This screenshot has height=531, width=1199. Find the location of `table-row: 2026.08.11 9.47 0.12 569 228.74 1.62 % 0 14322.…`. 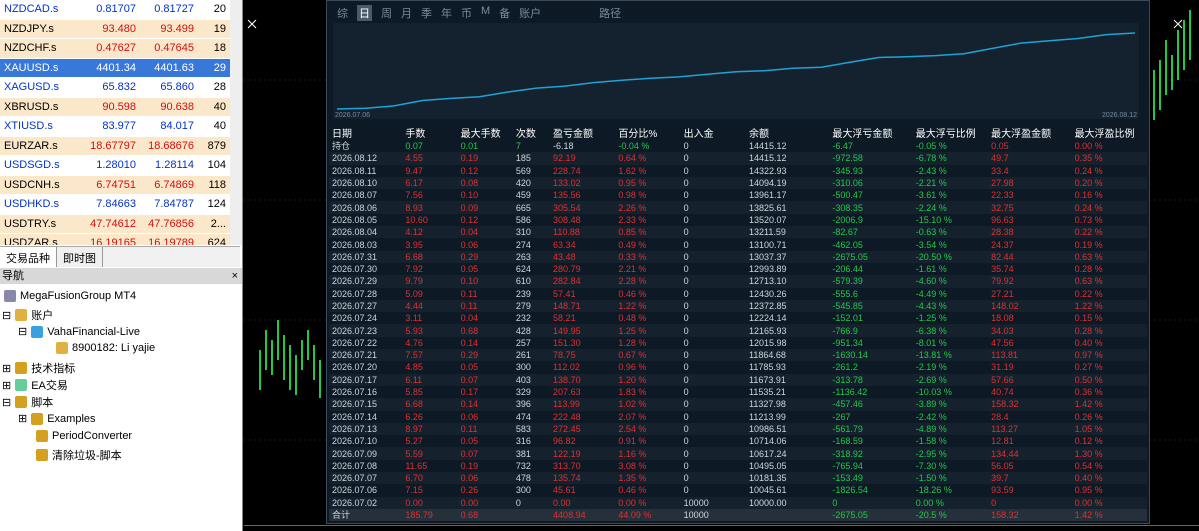

table-row: 2026.08.11 9.47 0.12 569 228.74 1.62 % 0 14322.… is located at coordinates (738, 171).